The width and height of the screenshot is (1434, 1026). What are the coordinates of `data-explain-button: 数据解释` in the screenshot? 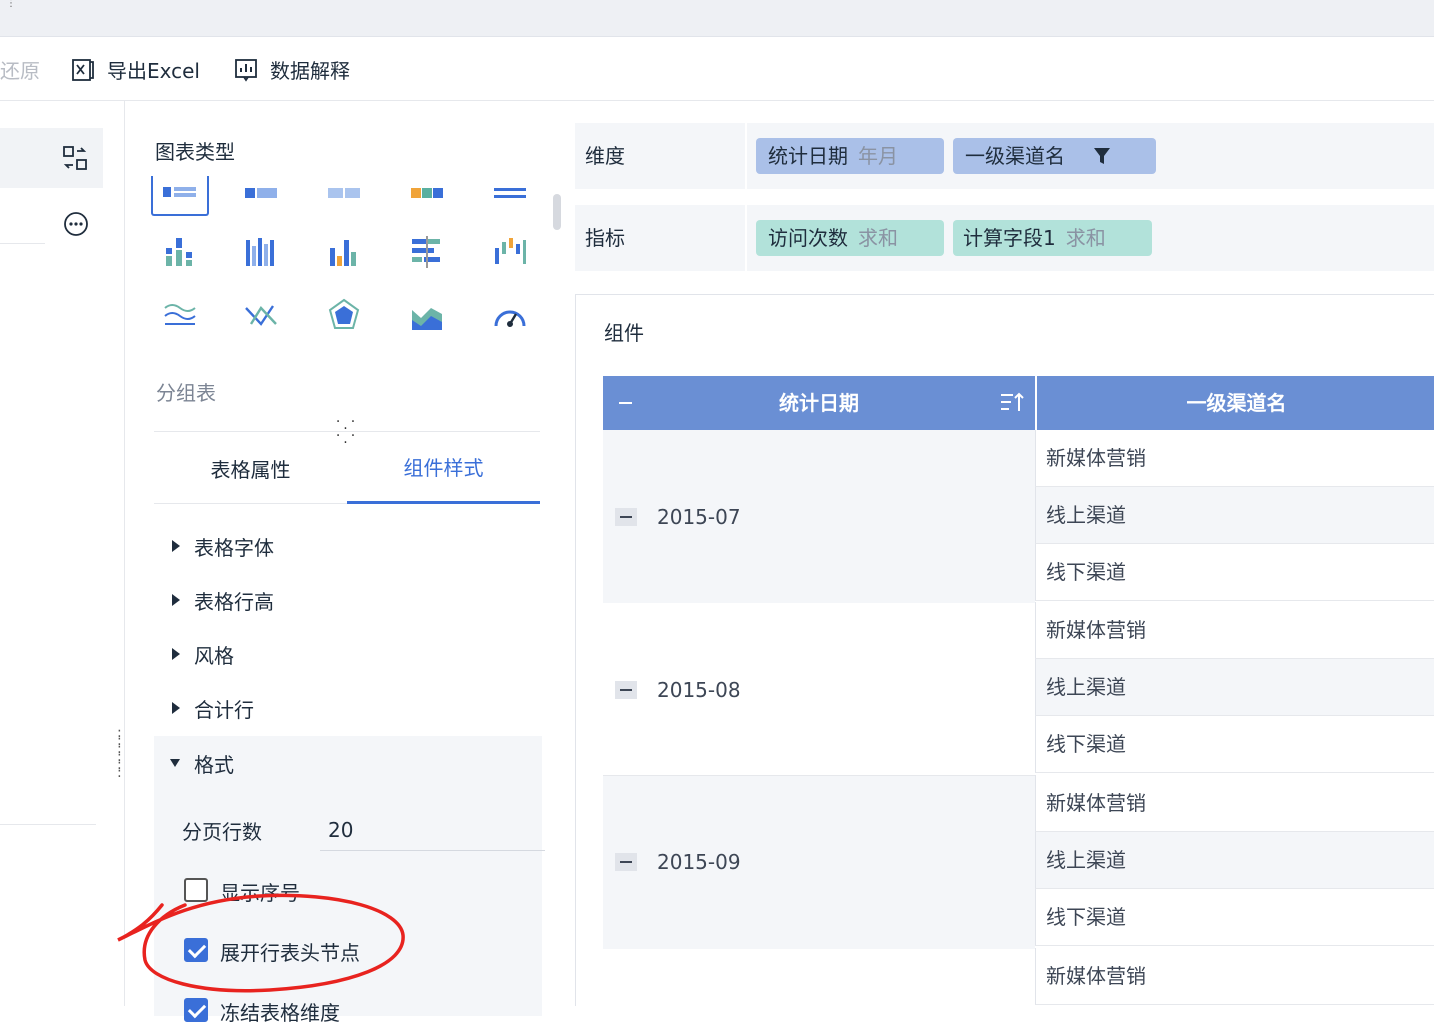 It's located at (292, 69).